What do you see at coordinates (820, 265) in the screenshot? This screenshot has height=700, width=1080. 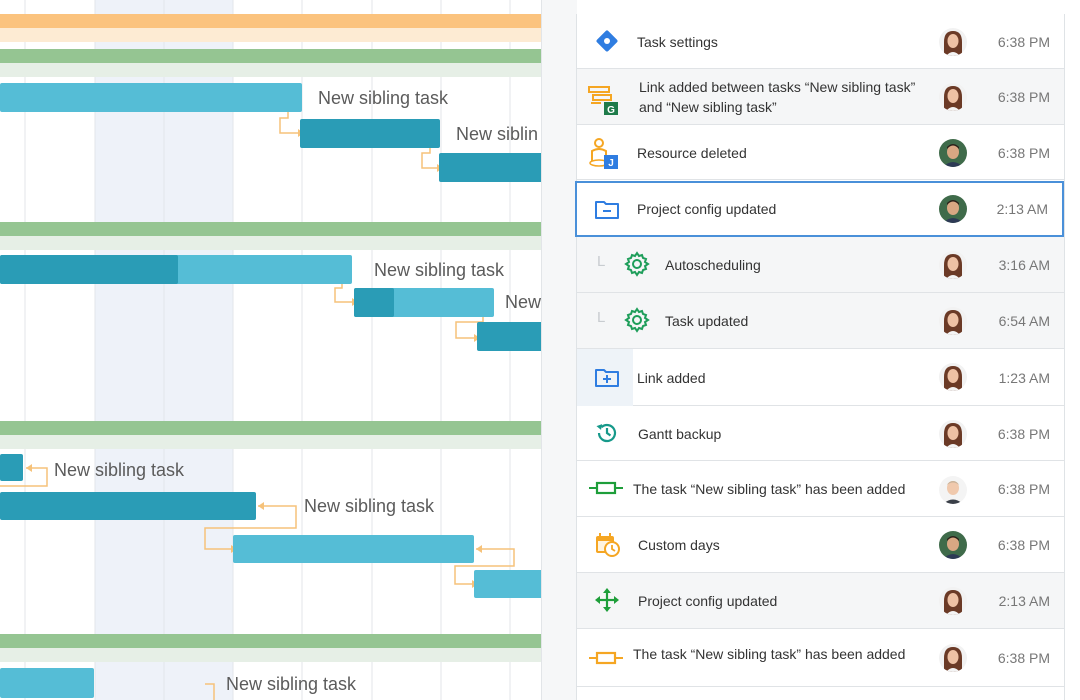 I see `history-item: L Autoscheduling 3:16 AM` at bounding box center [820, 265].